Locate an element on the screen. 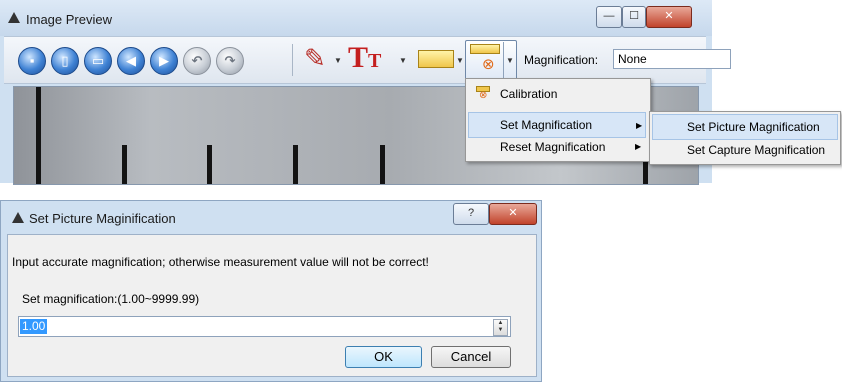 The width and height of the screenshot is (842, 382). ok-button: OK is located at coordinates (383, 357).